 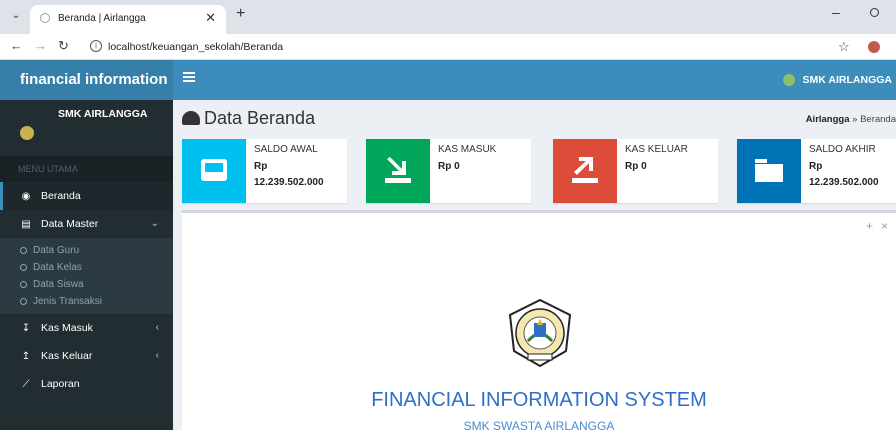 What do you see at coordinates (191, 118) in the screenshot?
I see `dashboard-icon` at bounding box center [191, 118].